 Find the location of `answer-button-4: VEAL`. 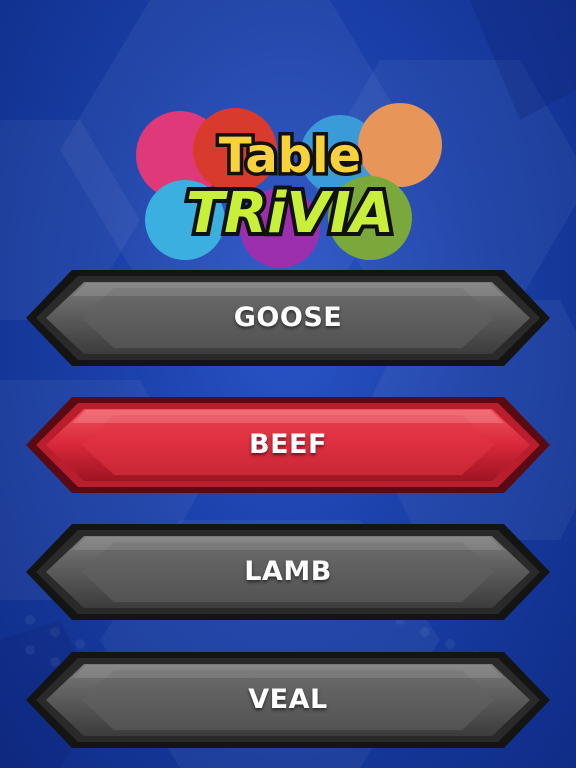

answer-button-4: VEAL is located at coordinates (288, 700).